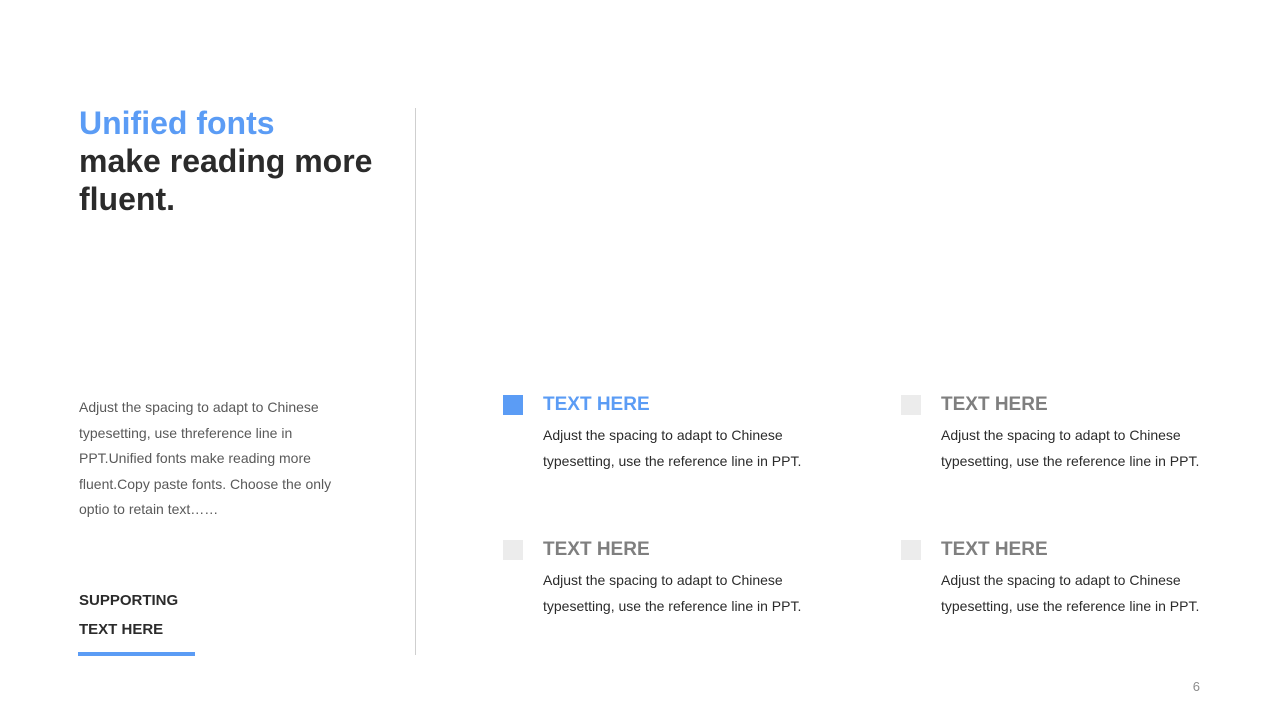 This screenshot has width=1280, height=720. What do you see at coordinates (177, 123) in the screenshot?
I see `title-accent: Unified fonts` at bounding box center [177, 123].